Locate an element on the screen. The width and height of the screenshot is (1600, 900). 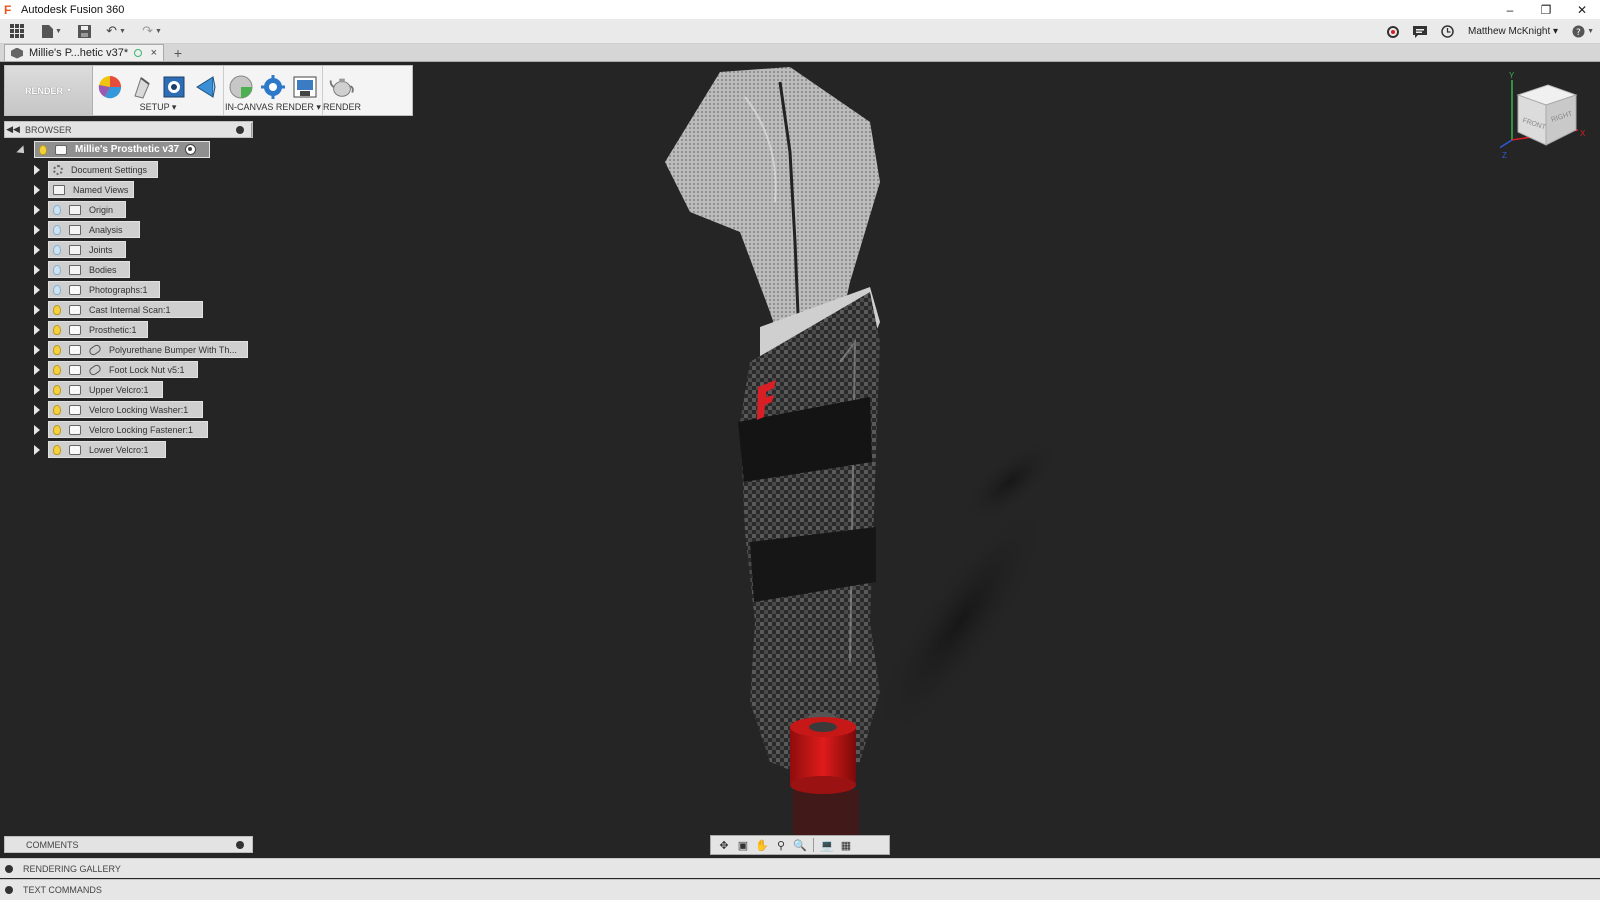
folder-icon is located at coordinates (59, 189).